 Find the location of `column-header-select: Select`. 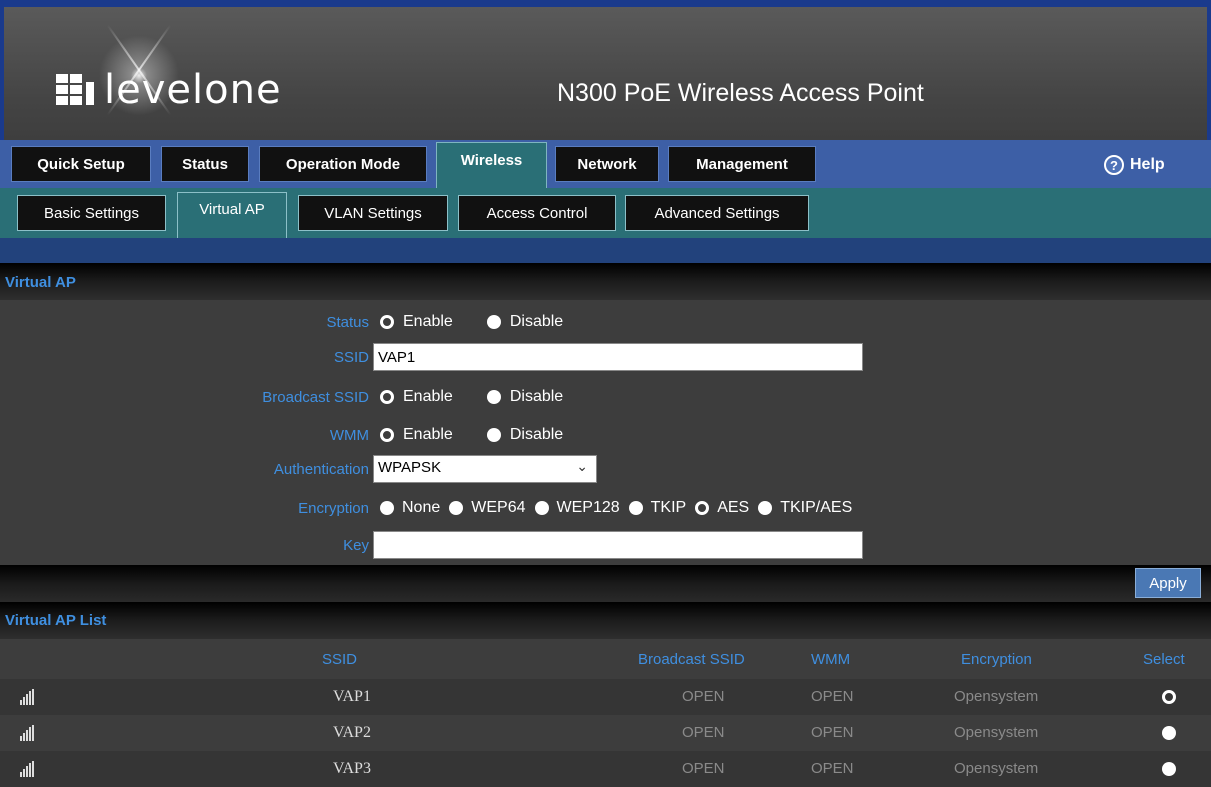

column-header-select: Select is located at coordinates (1164, 659).